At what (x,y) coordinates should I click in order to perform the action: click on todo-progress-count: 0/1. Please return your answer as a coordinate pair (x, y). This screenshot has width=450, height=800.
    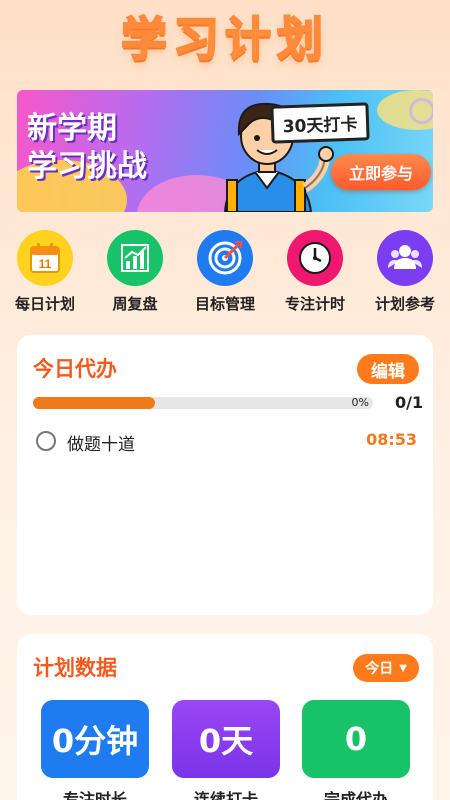
    Looking at the image, I should click on (409, 402).